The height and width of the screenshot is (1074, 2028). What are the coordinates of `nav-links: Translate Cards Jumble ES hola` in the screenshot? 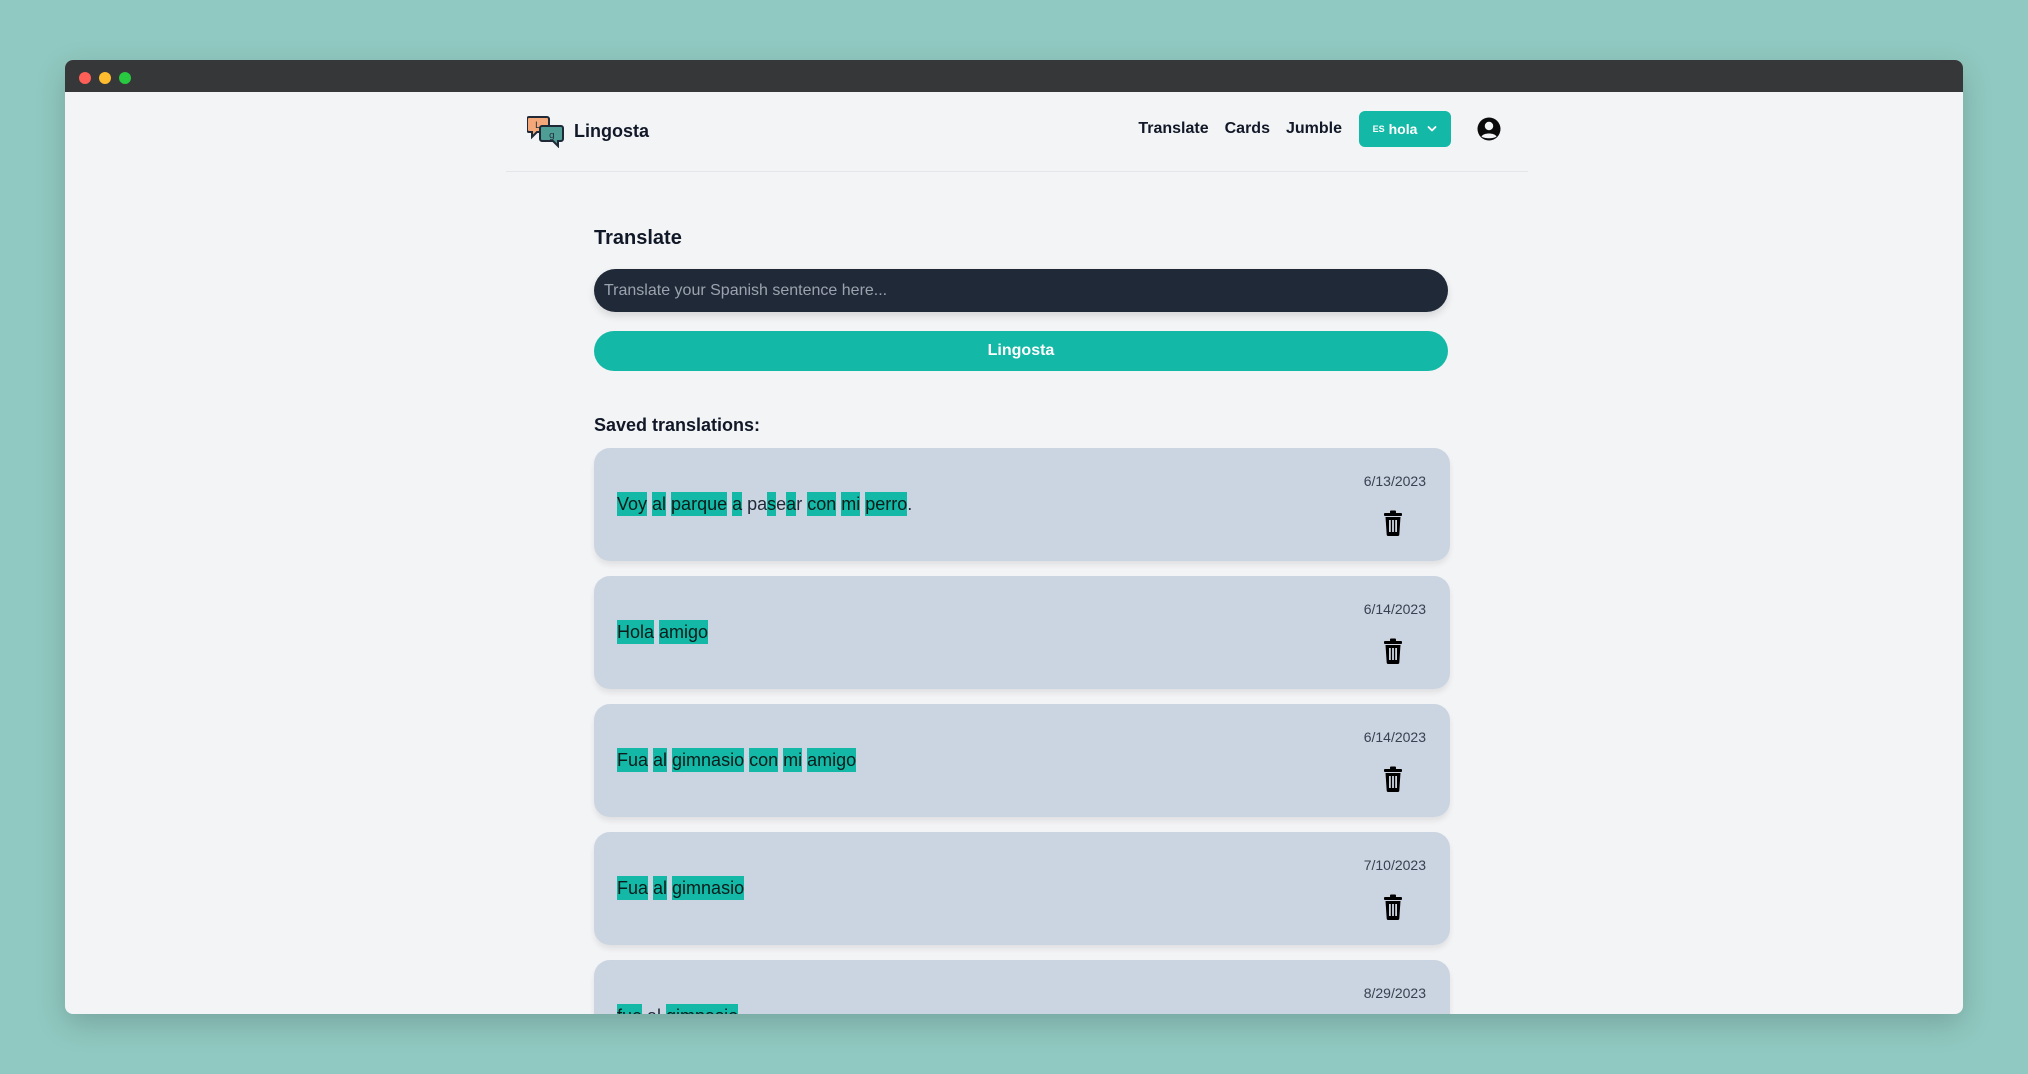 It's located at (1333, 129).